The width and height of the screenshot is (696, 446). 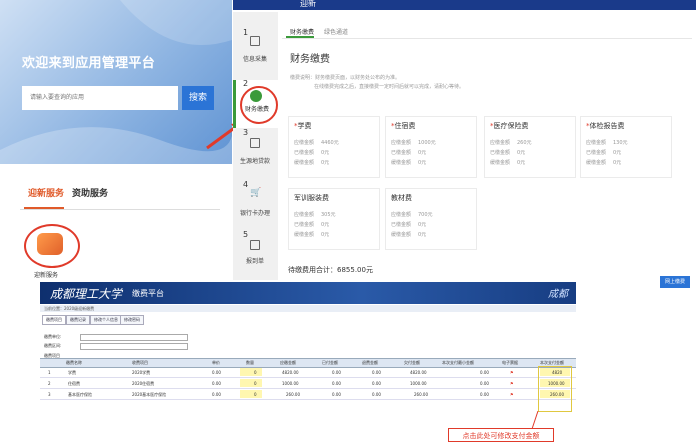 What do you see at coordinates (46, 275) in the screenshot?
I see `welcome-app-label: 迎新服务` at bounding box center [46, 275].